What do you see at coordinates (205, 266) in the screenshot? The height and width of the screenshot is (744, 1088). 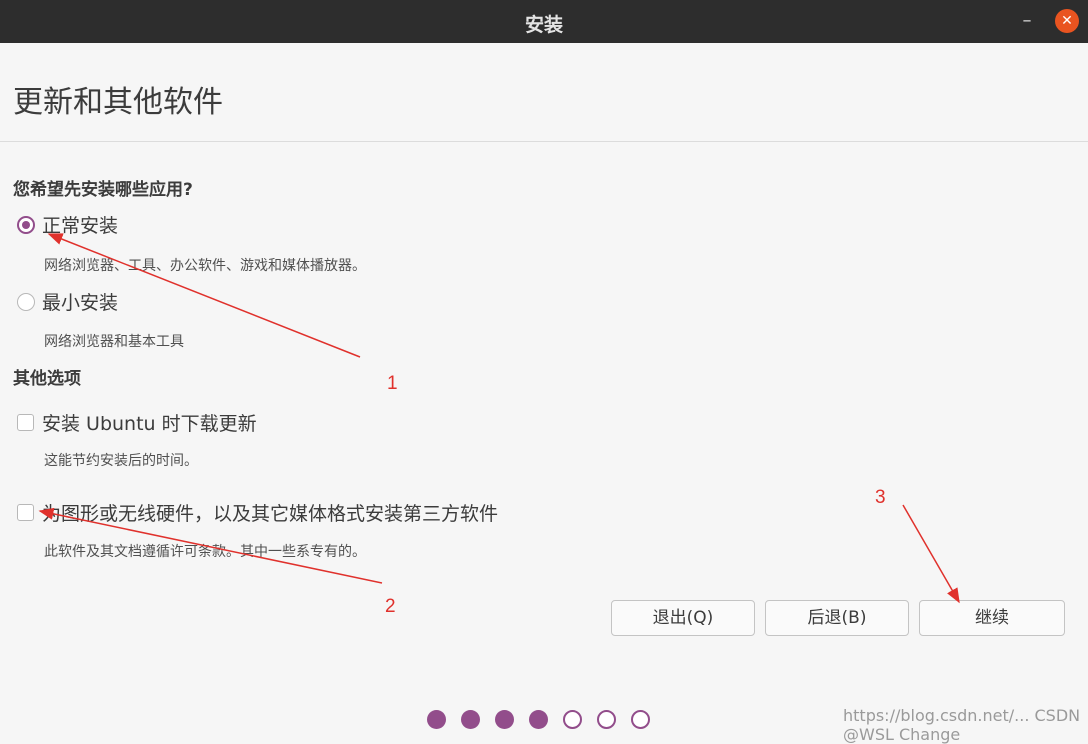 I see `normal-install-description: 网络浏览器、工具、办公软件、游戏和媒体播放器。` at bounding box center [205, 266].